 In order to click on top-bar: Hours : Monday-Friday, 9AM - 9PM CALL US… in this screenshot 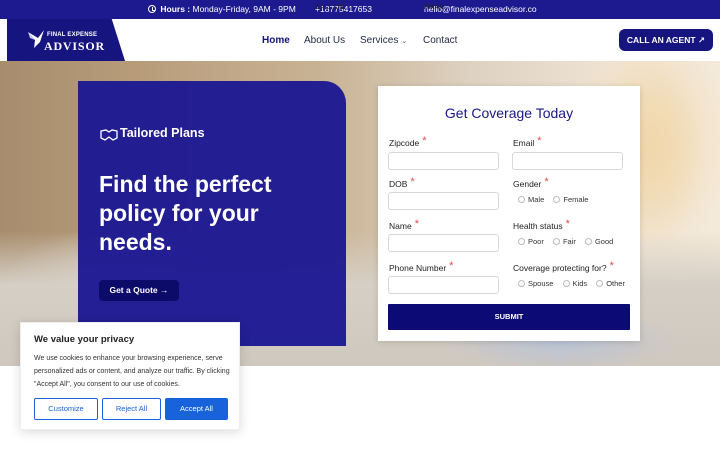, I will do `click(360, 9)`.